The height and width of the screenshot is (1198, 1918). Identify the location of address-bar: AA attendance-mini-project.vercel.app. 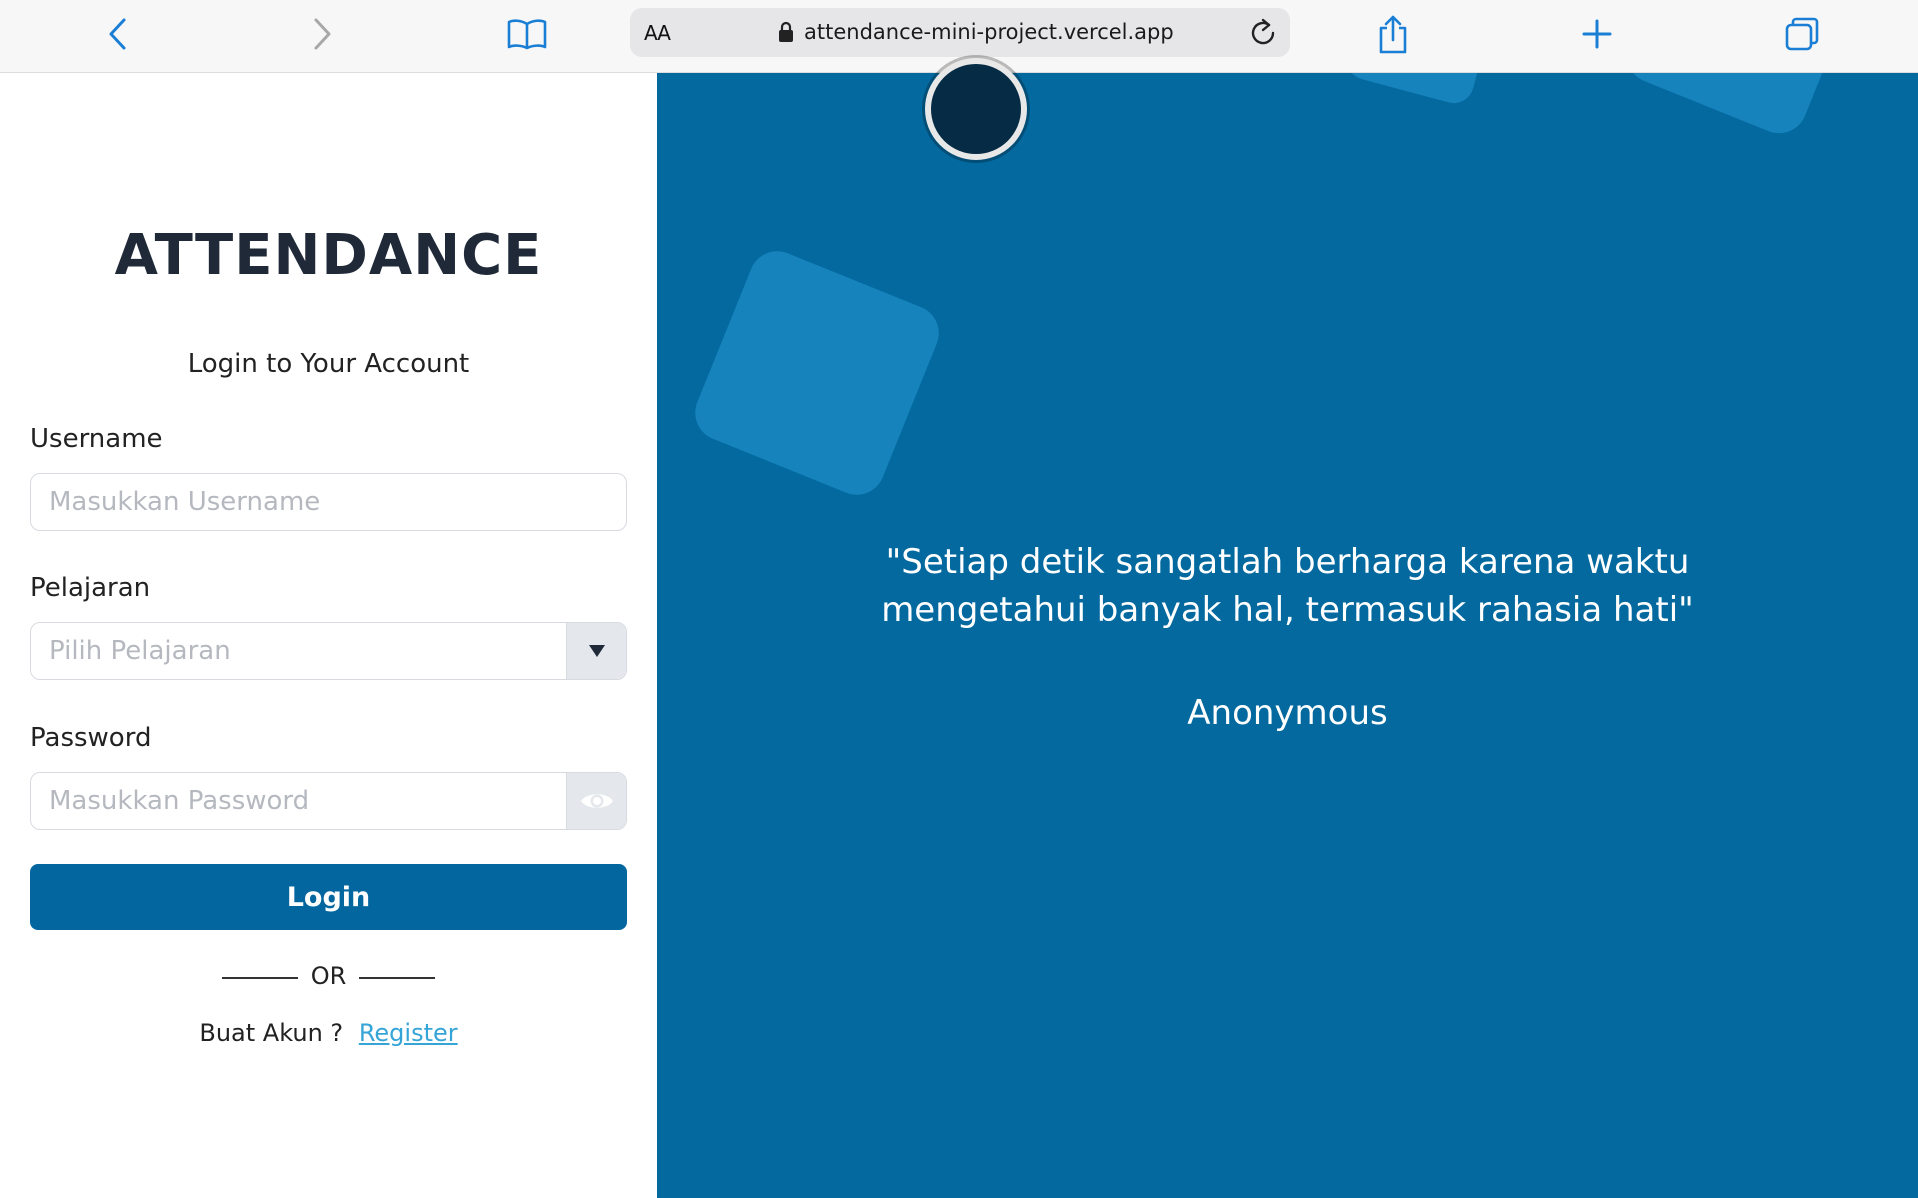
(960, 32).